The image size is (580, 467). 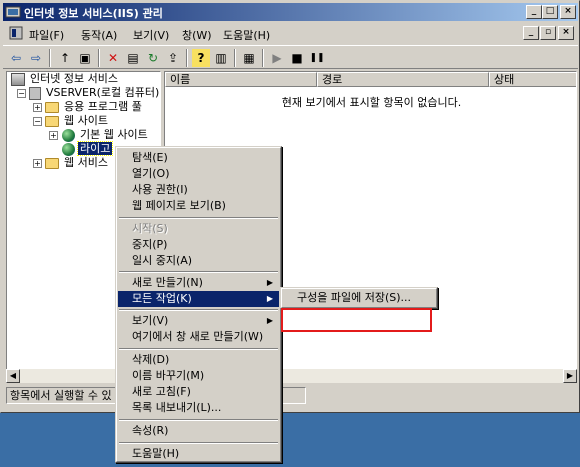 What do you see at coordinates (113, 58) in the screenshot?
I see `delete-icon: ✕` at bounding box center [113, 58].